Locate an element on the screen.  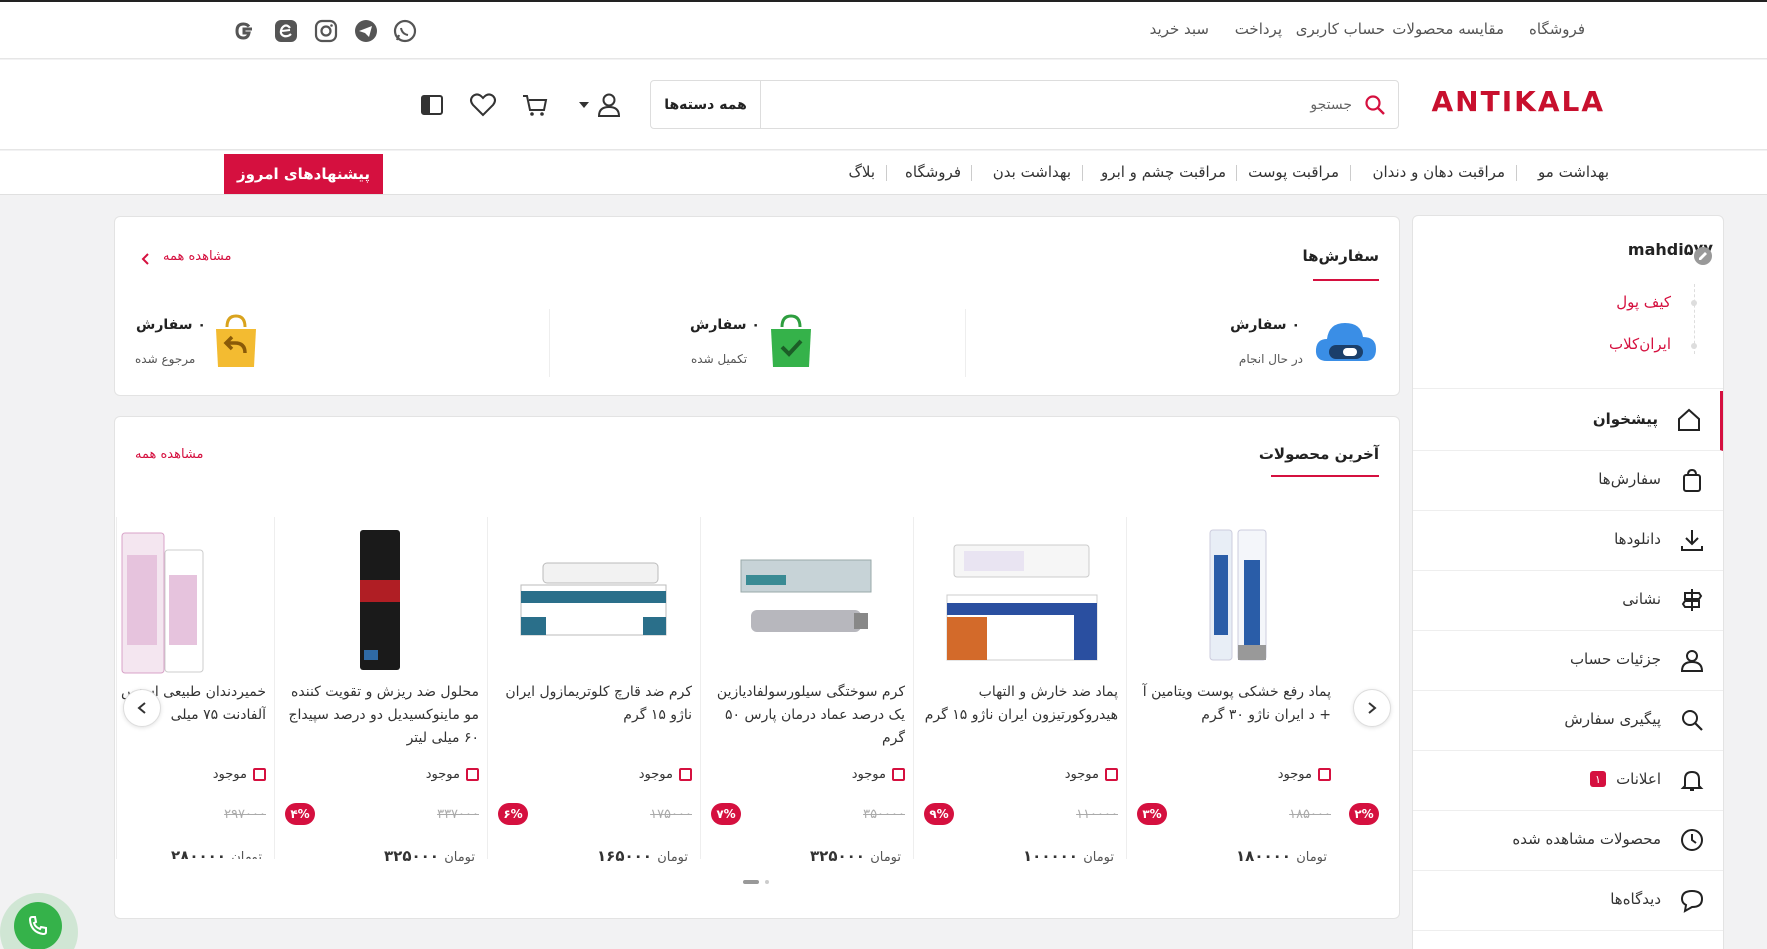
sidebar-divider is located at coordinates (1568, 388).